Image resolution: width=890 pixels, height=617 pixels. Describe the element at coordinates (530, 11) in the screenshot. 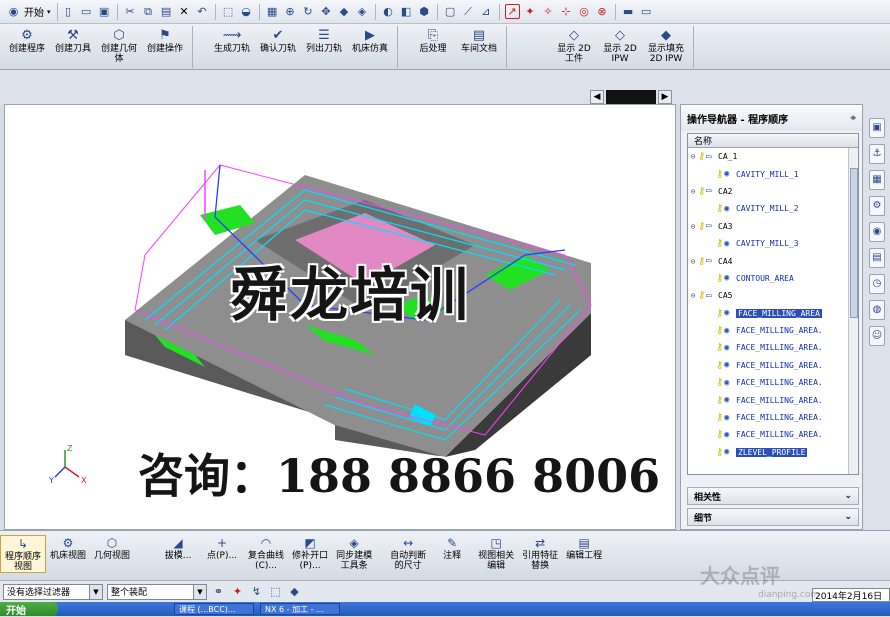

I see `snap-point-icon: ✦` at that location.